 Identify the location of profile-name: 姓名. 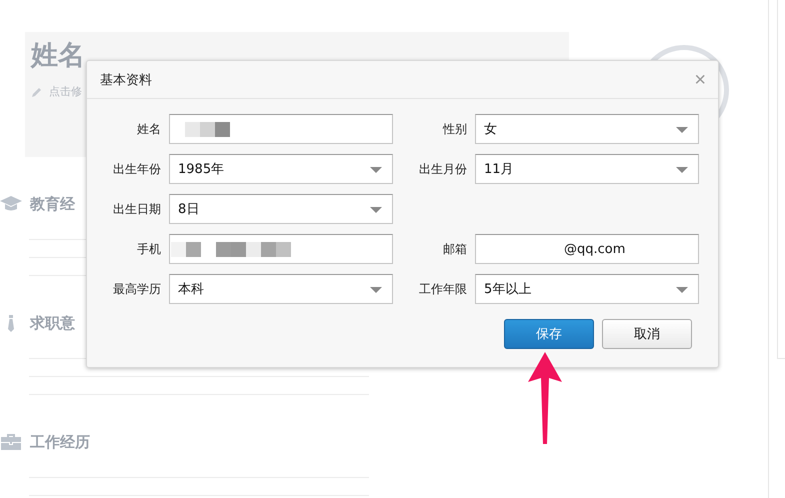
(58, 56).